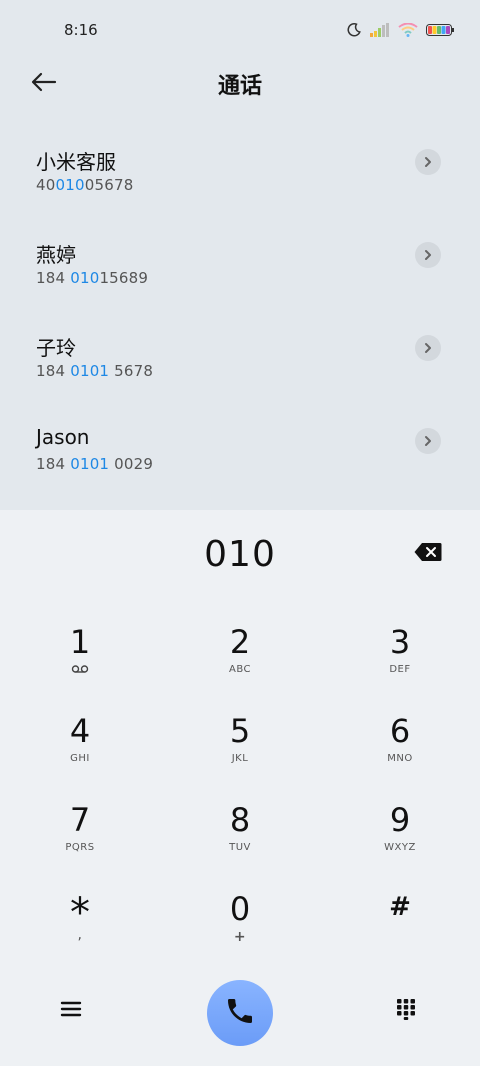 The height and width of the screenshot is (1066, 480). I want to click on moon-icon, so click(354, 30).